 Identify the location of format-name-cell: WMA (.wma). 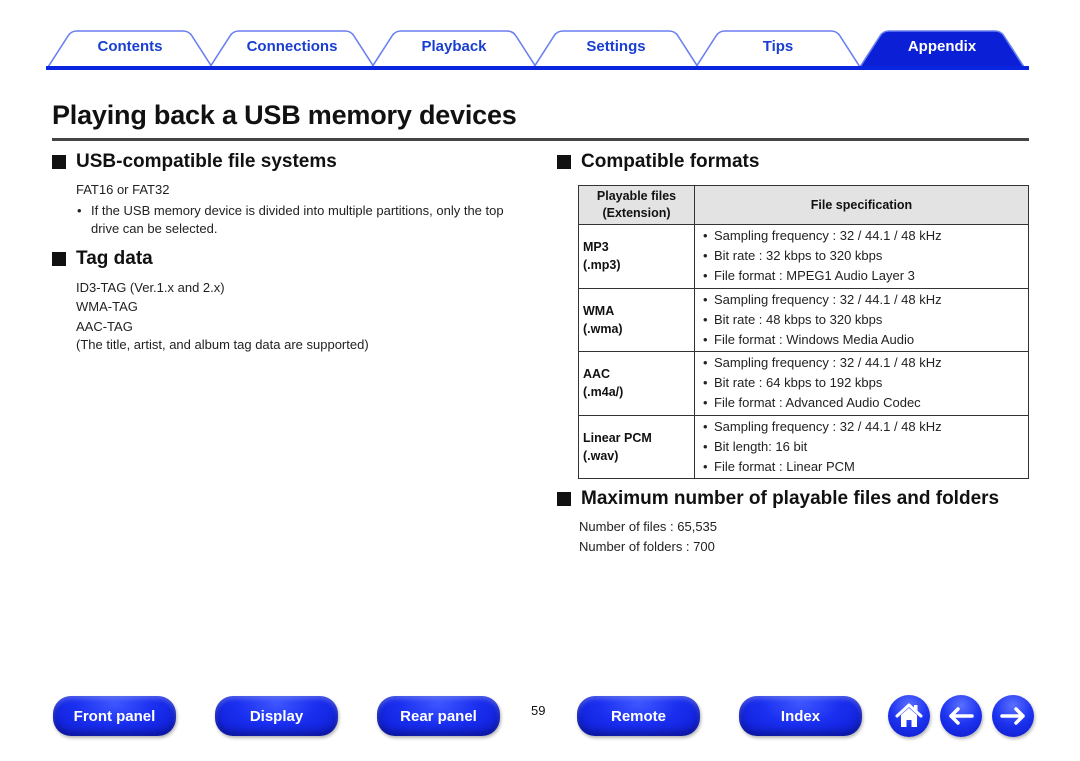
(636, 319).